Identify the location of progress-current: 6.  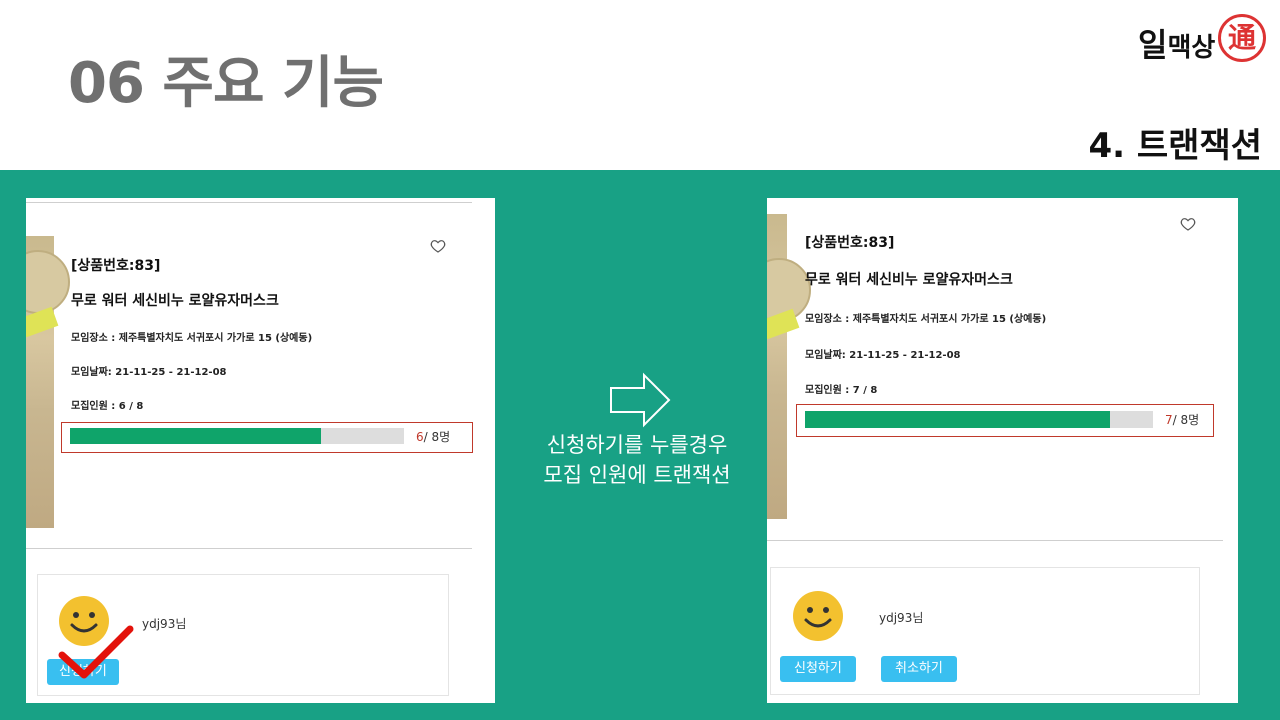
(420, 437).